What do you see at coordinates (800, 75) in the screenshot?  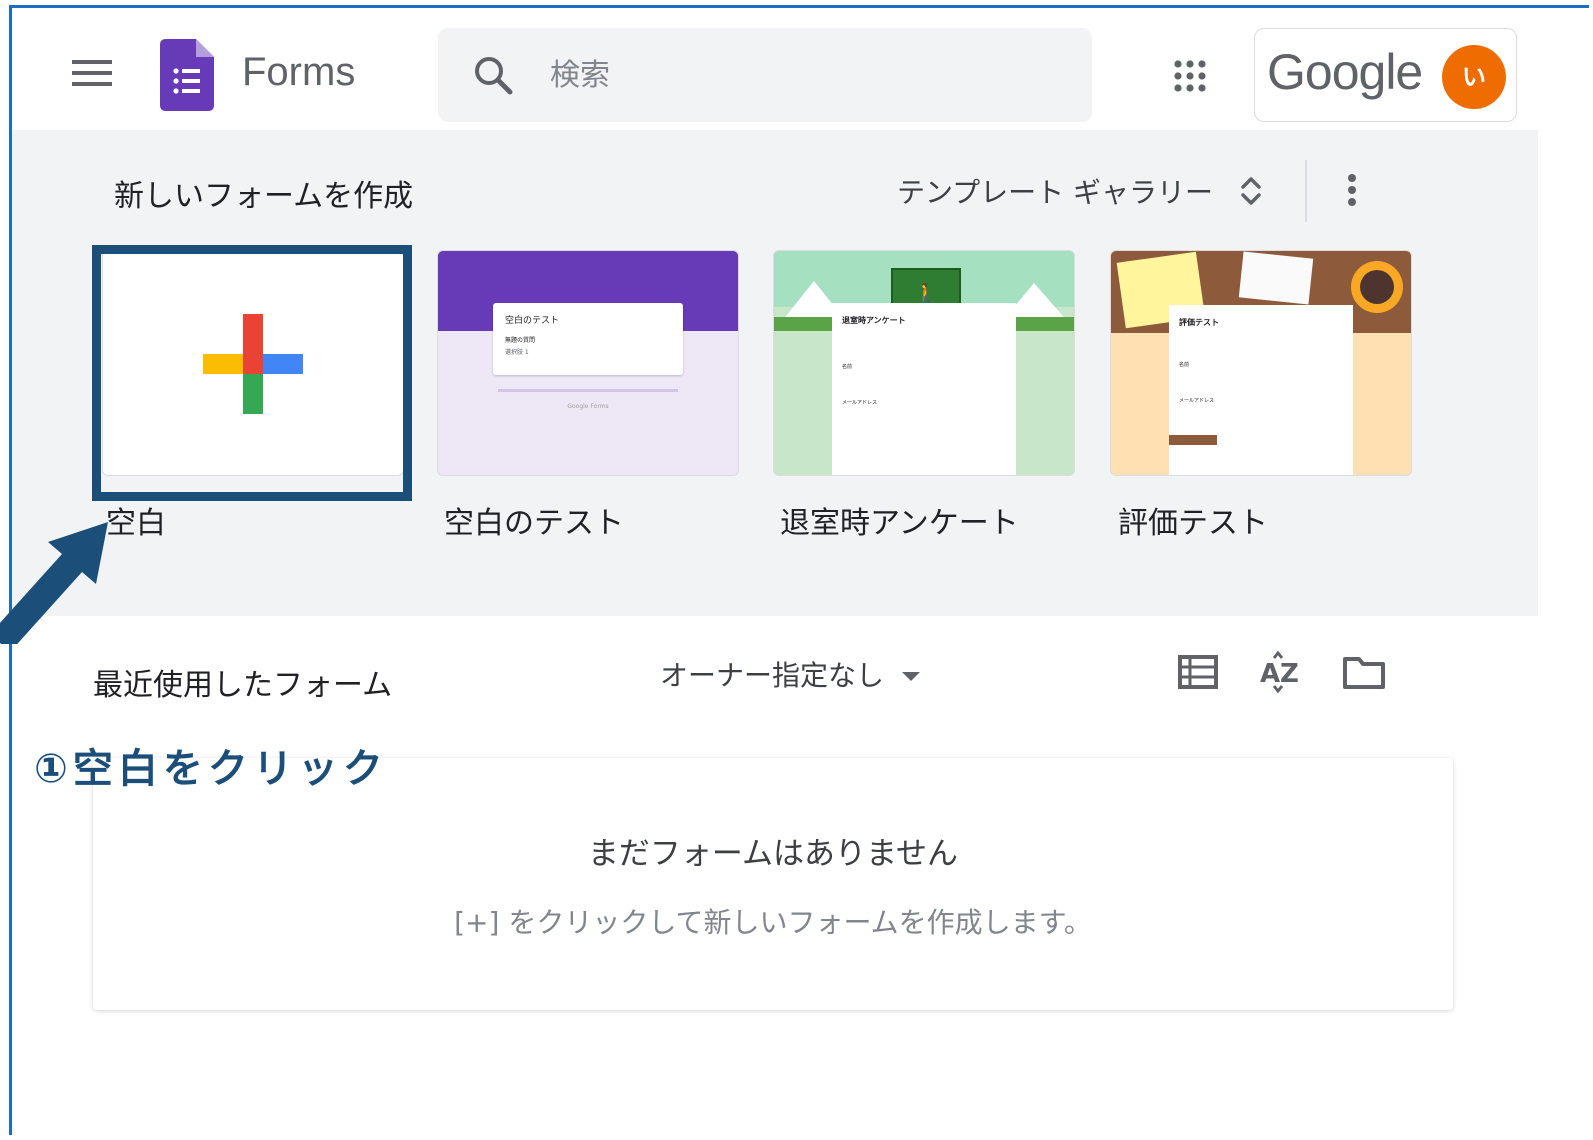 I see `search-input` at bounding box center [800, 75].